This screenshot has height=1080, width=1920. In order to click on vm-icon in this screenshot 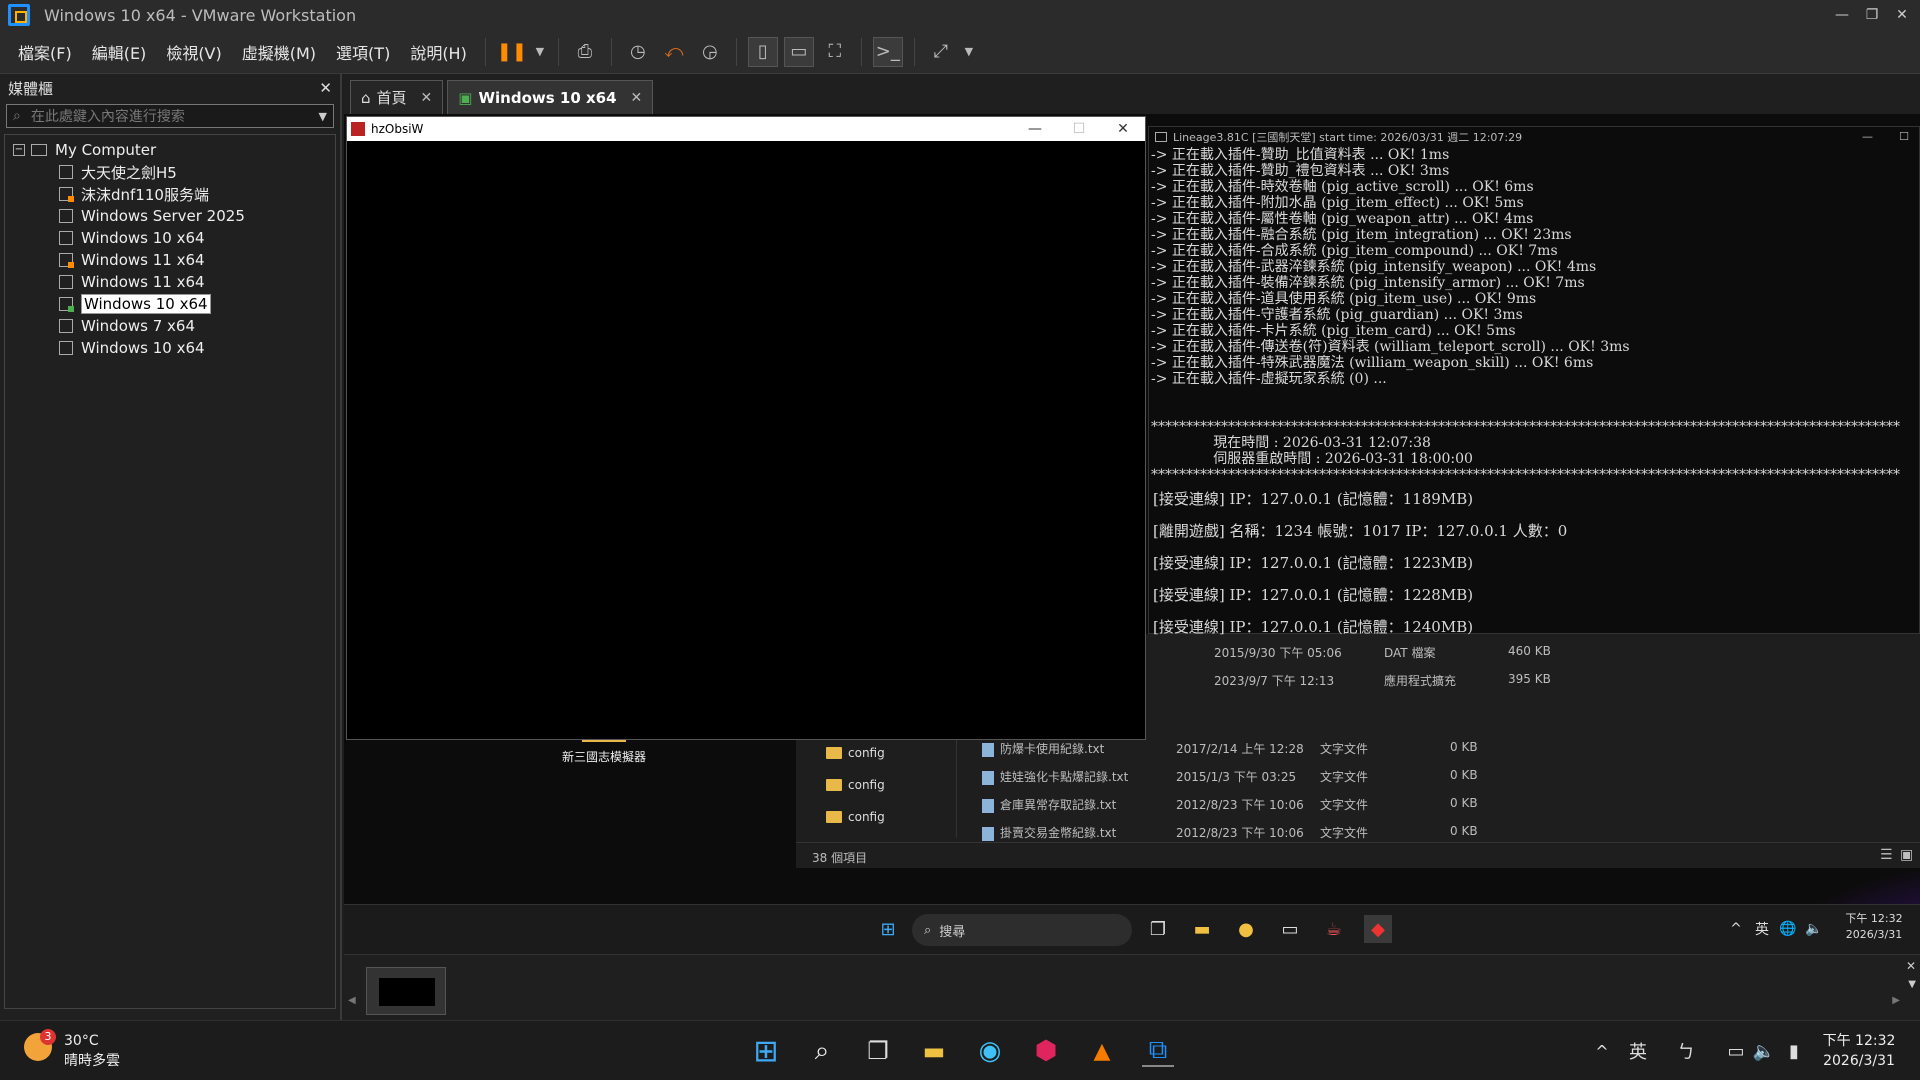, I will do `click(66, 172)`.